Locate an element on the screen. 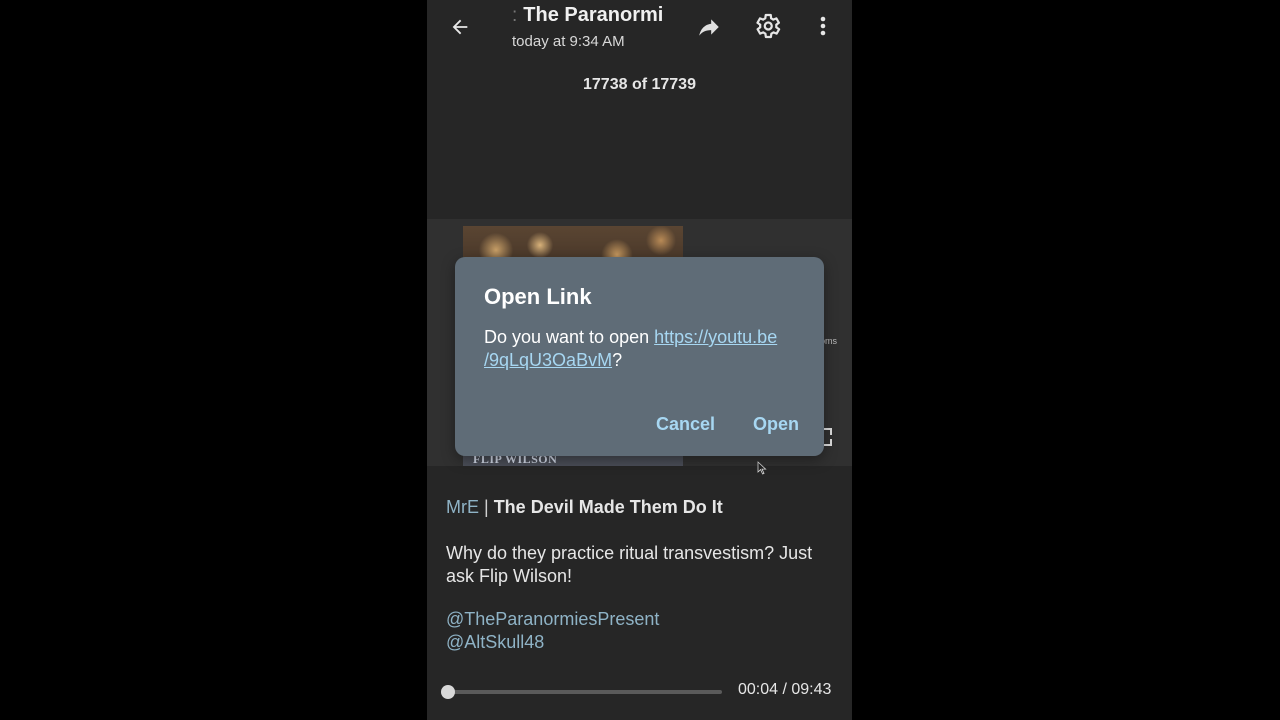 This screenshot has width=1280, height=720. playback-time: 00:04 / 09:43 is located at coordinates (785, 689).